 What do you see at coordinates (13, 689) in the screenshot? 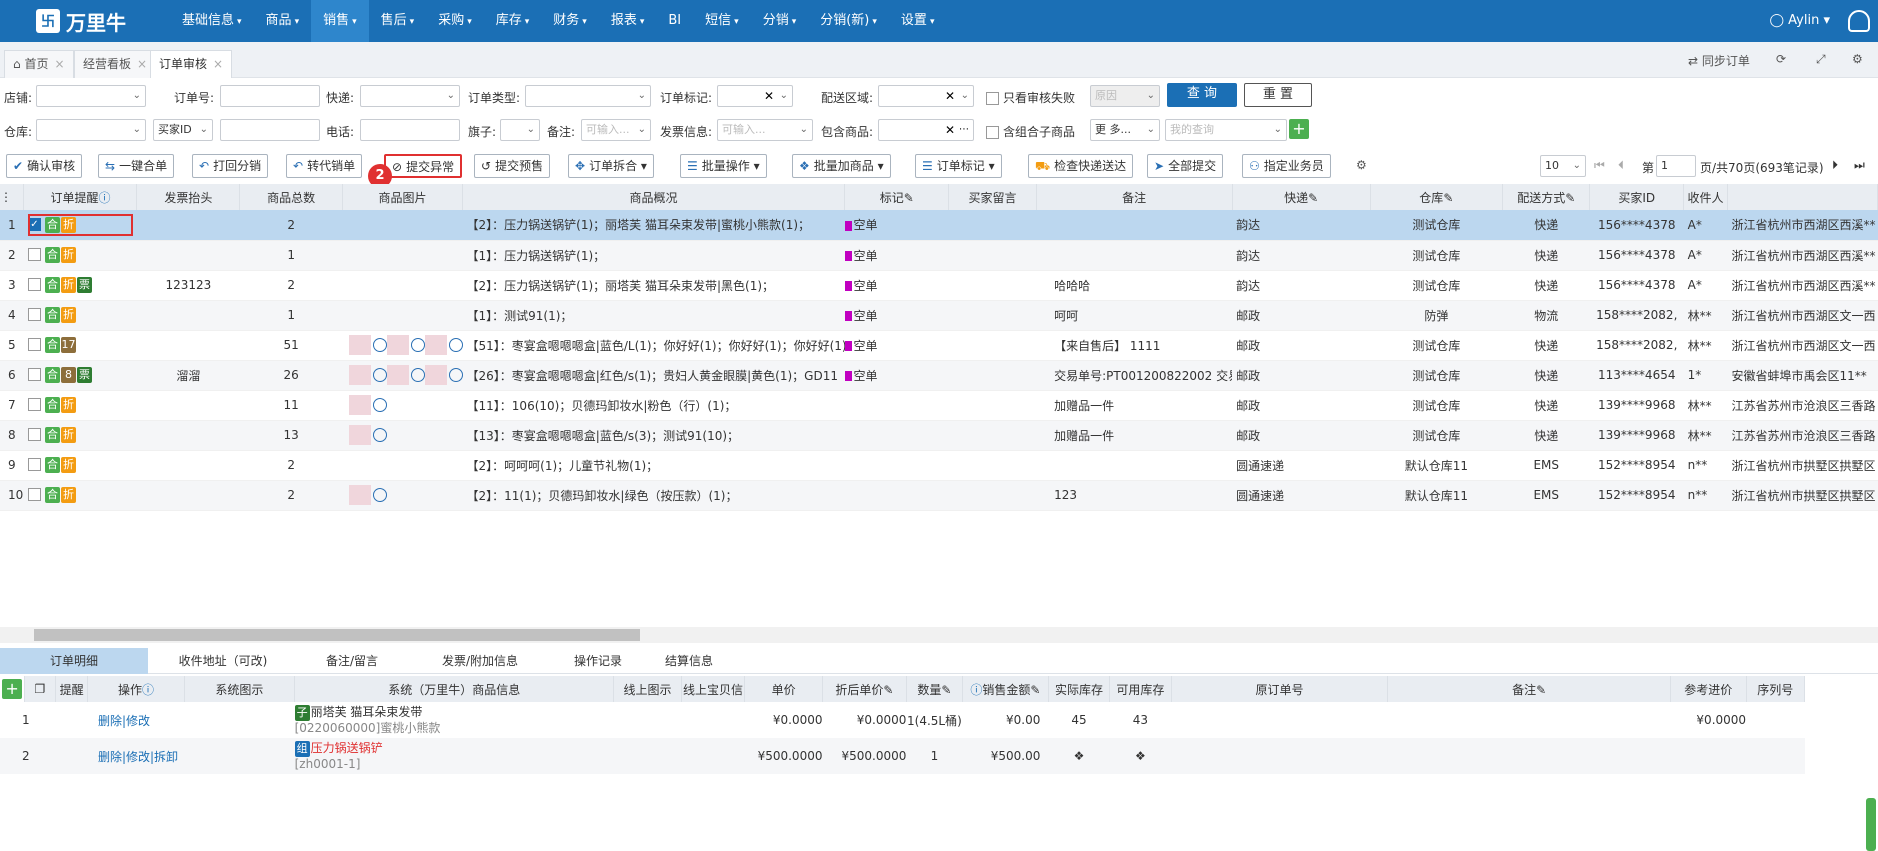
I see `add-row-button: +` at bounding box center [13, 689].